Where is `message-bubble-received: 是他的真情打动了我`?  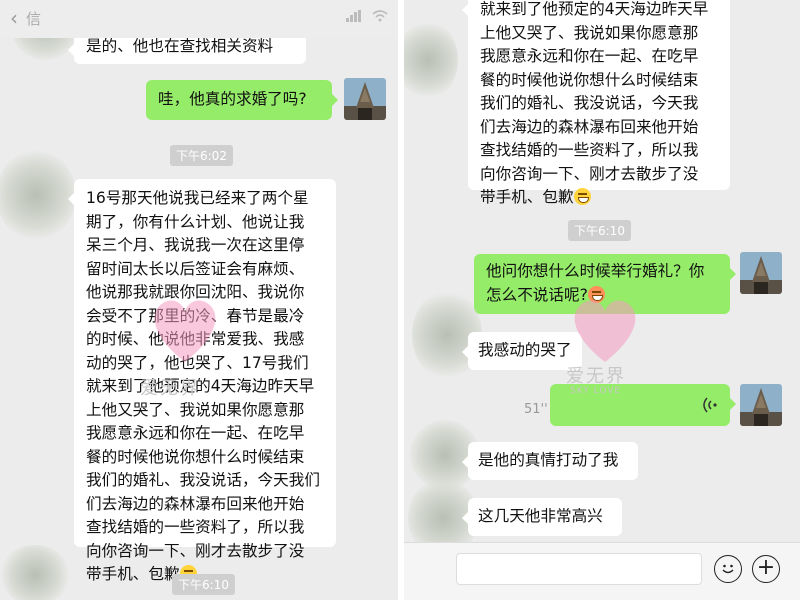 message-bubble-received: 是他的真情打动了我 is located at coordinates (550, 461).